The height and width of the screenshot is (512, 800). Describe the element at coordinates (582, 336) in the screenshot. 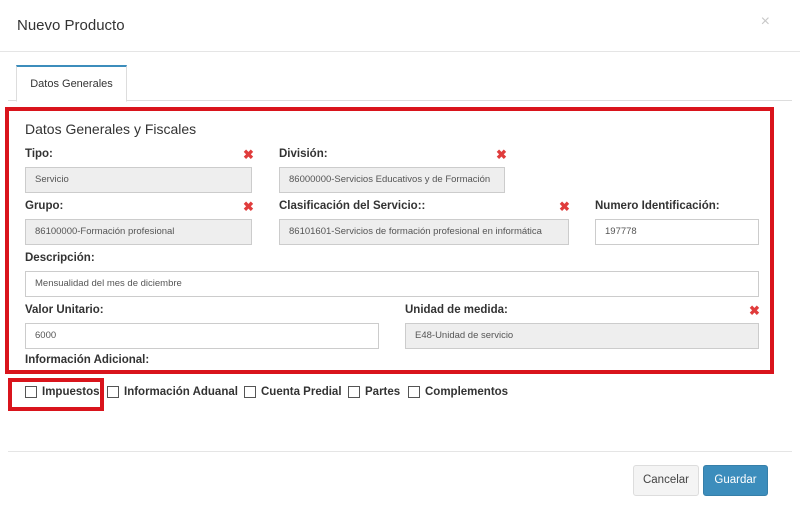

I see `unidad-medida-field: E48-Unidad de servicio` at that location.